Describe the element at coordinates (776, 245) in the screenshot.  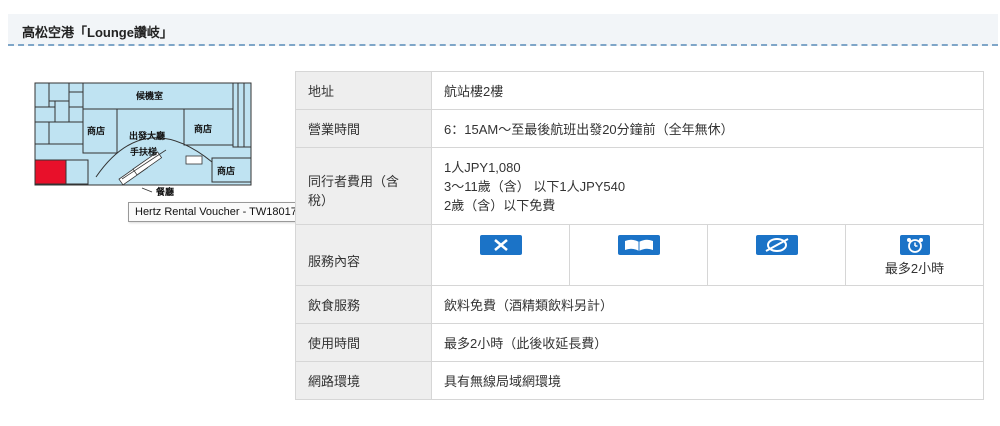
I see `no-phone-icon` at that location.